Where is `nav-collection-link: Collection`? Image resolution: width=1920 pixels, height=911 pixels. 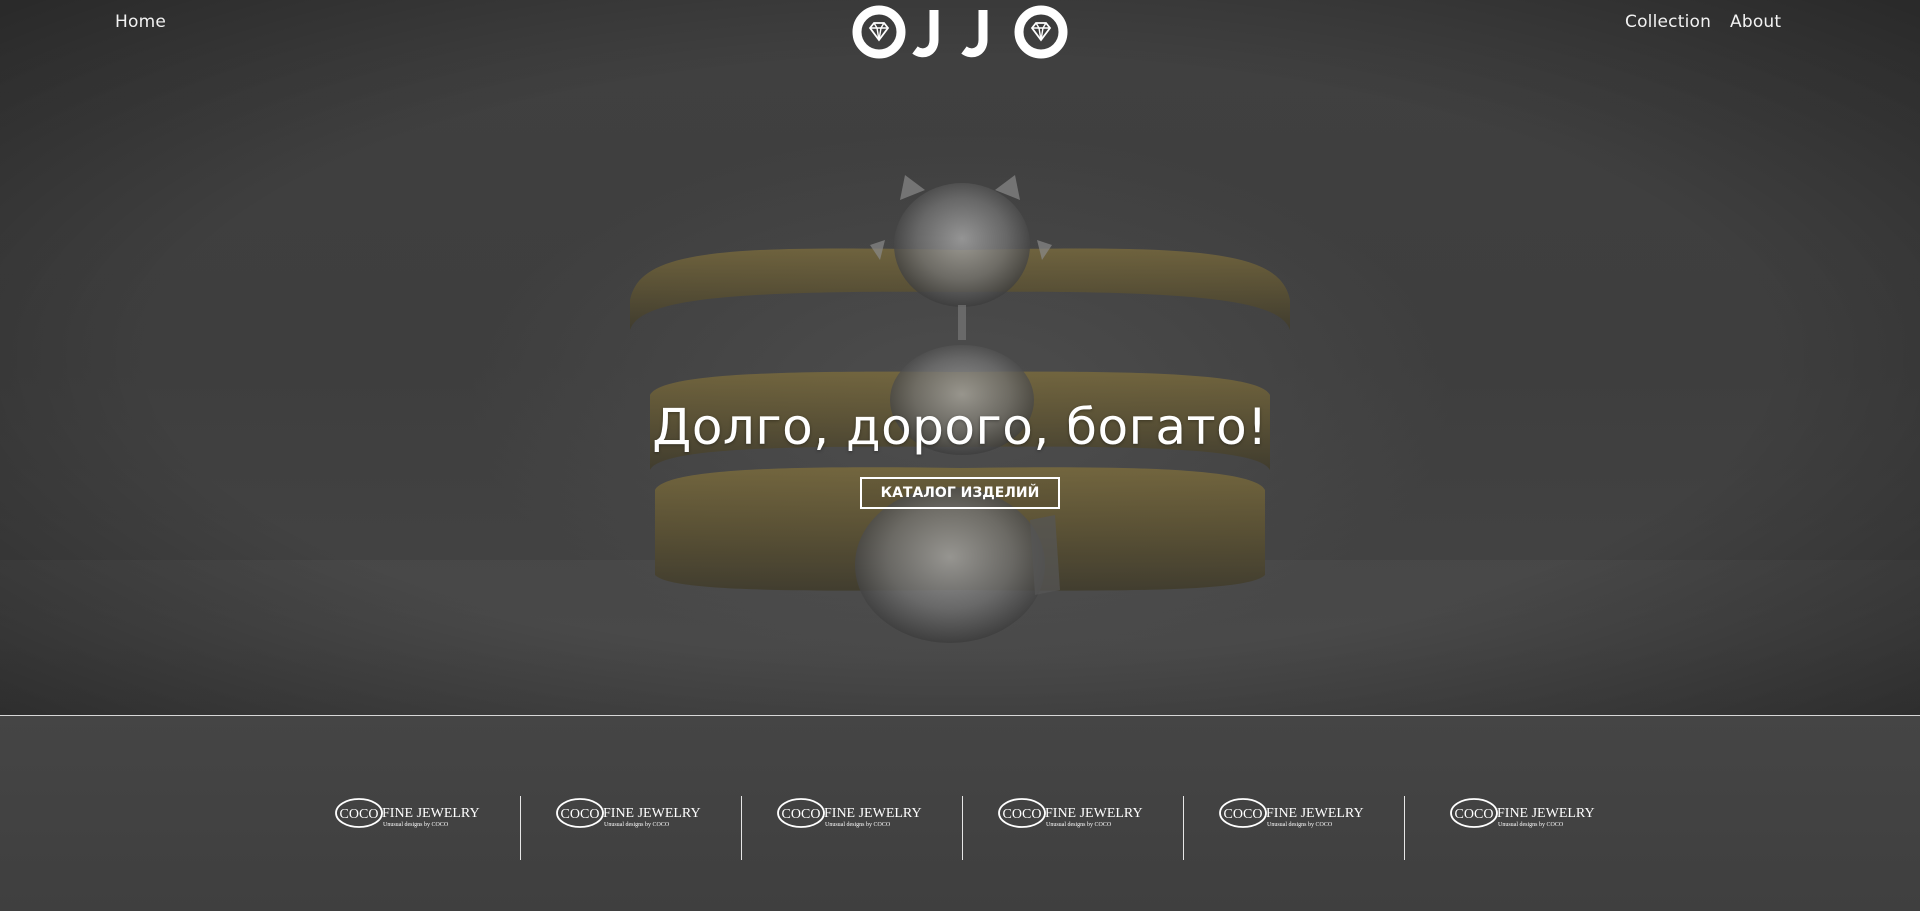
nav-collection-link: Collection is located at coordinates (1668, 22).